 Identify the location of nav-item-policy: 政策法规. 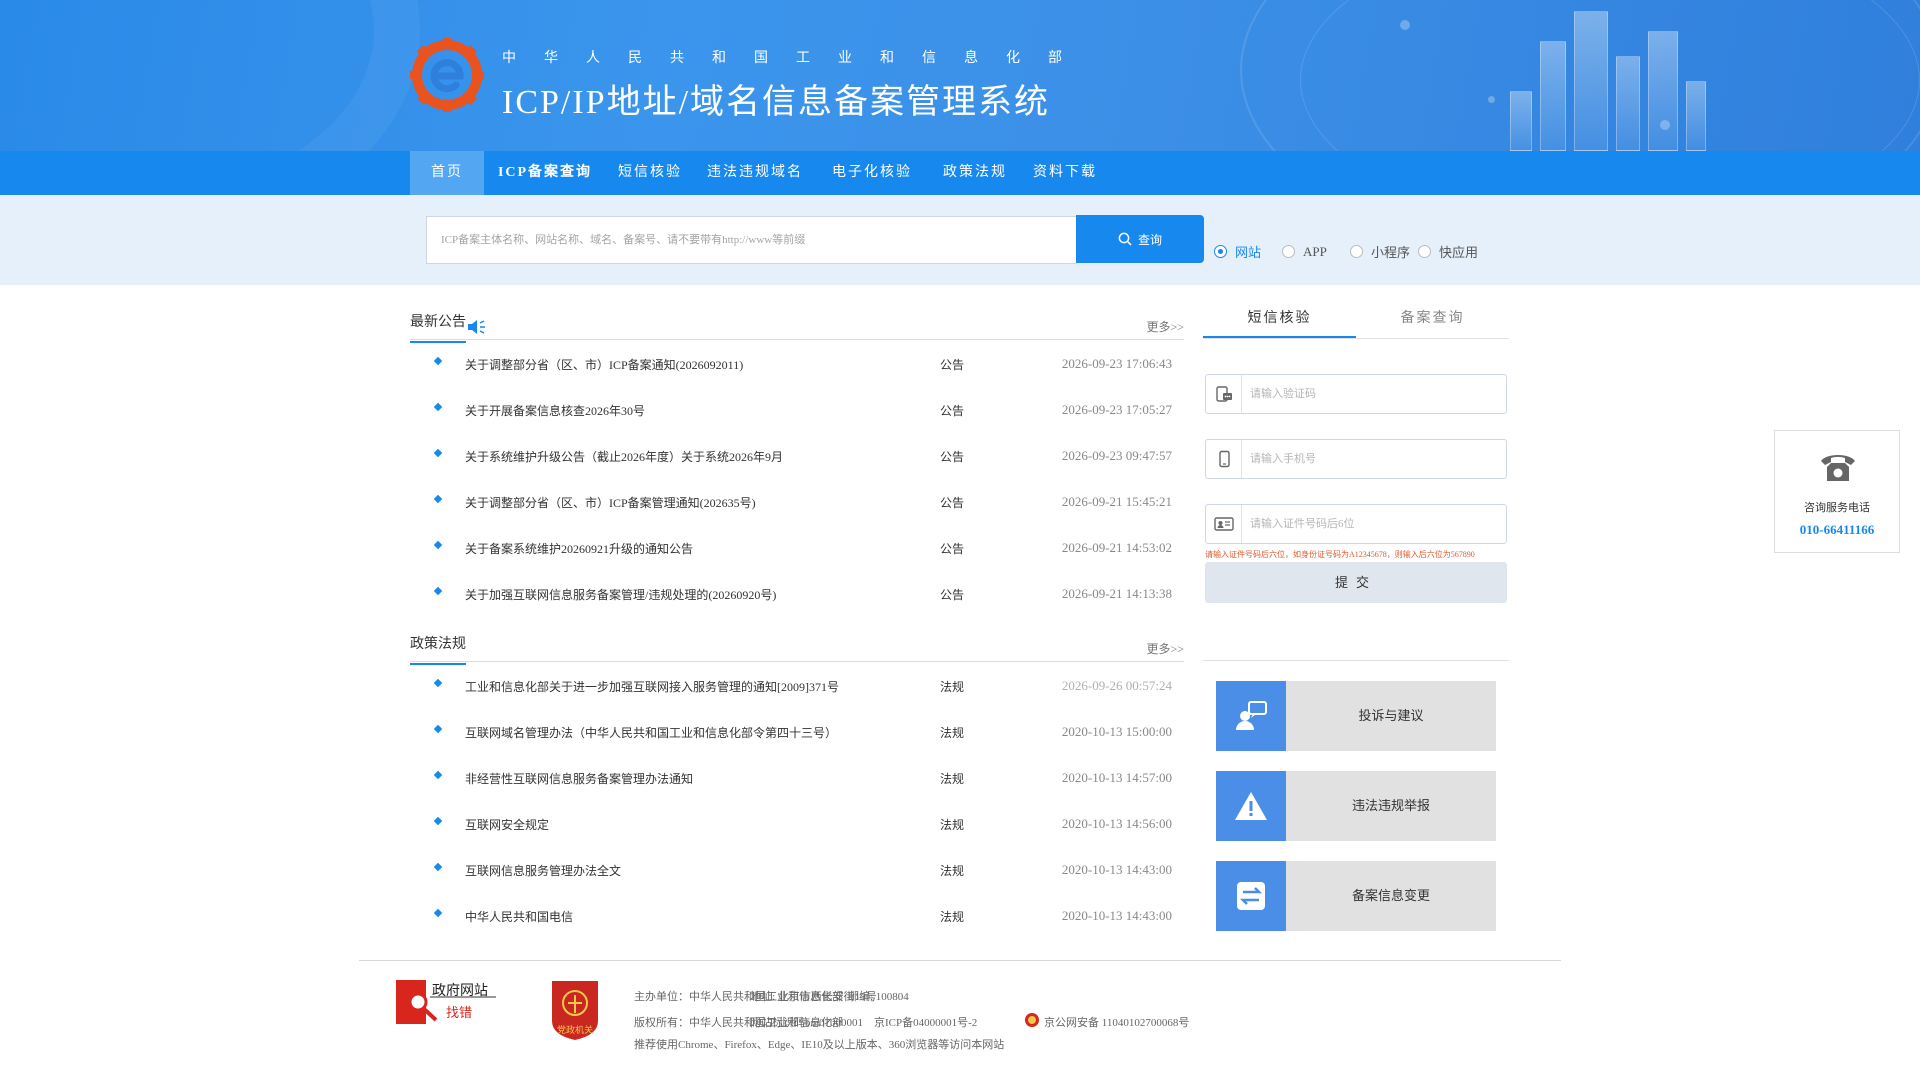
(975, 173).